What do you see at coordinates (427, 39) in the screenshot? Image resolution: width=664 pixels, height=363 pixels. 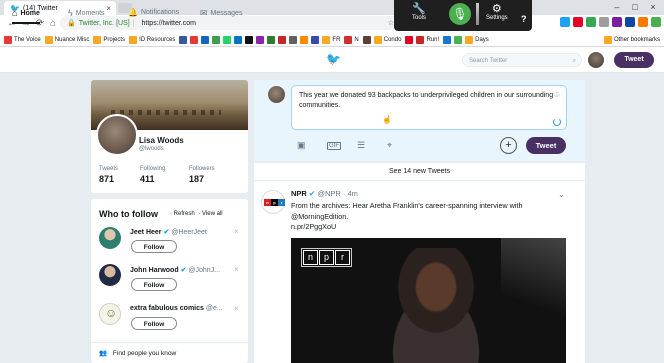 I see `bookmark-run: Run!` at bounding box center [427, 39].